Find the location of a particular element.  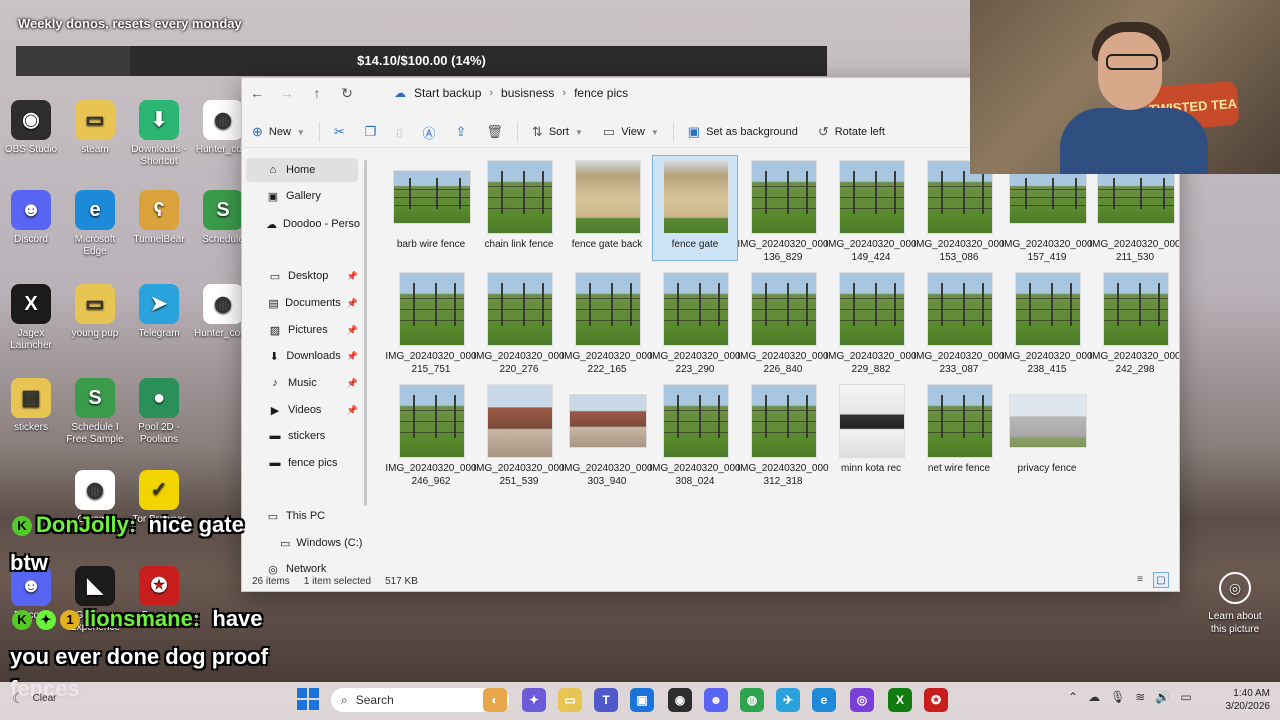

file-item: net wire fence is located at coordinates (959, 432).